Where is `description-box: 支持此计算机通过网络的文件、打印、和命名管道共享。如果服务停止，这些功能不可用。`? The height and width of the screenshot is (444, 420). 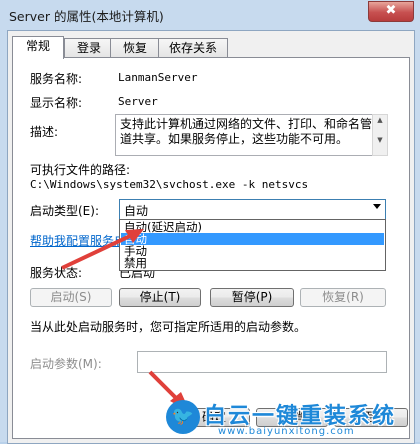
description-box: 支持此计算机通过网络的文件、打印、和命名管道共享。如果服务停止，这些功能不可用。 is located at coordinates (247, 135).